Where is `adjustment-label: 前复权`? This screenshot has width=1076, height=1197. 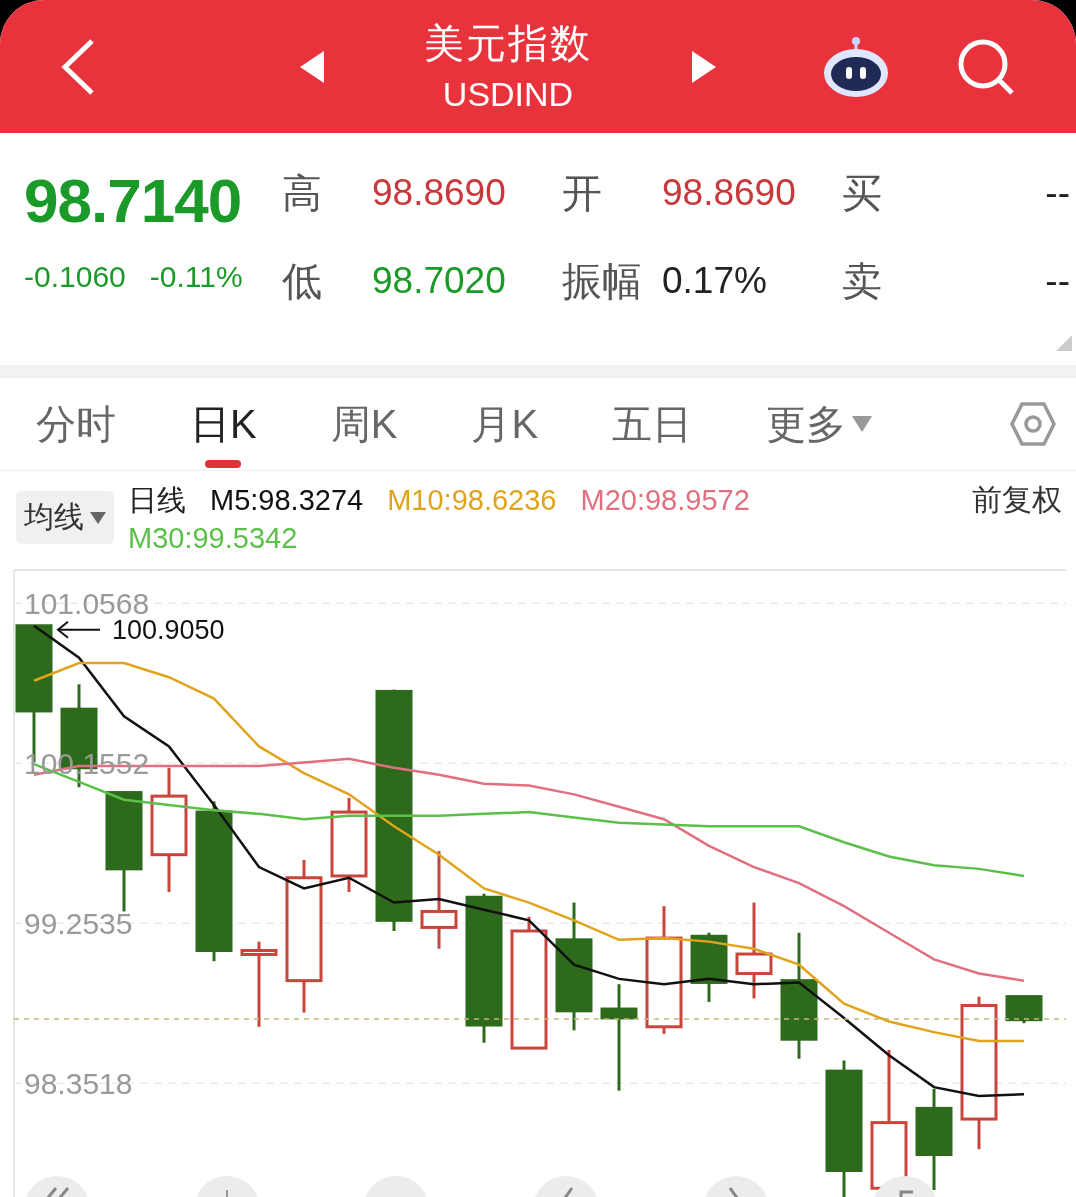
adjustment-label: 前复权 is located at coordinates (1017, 500).